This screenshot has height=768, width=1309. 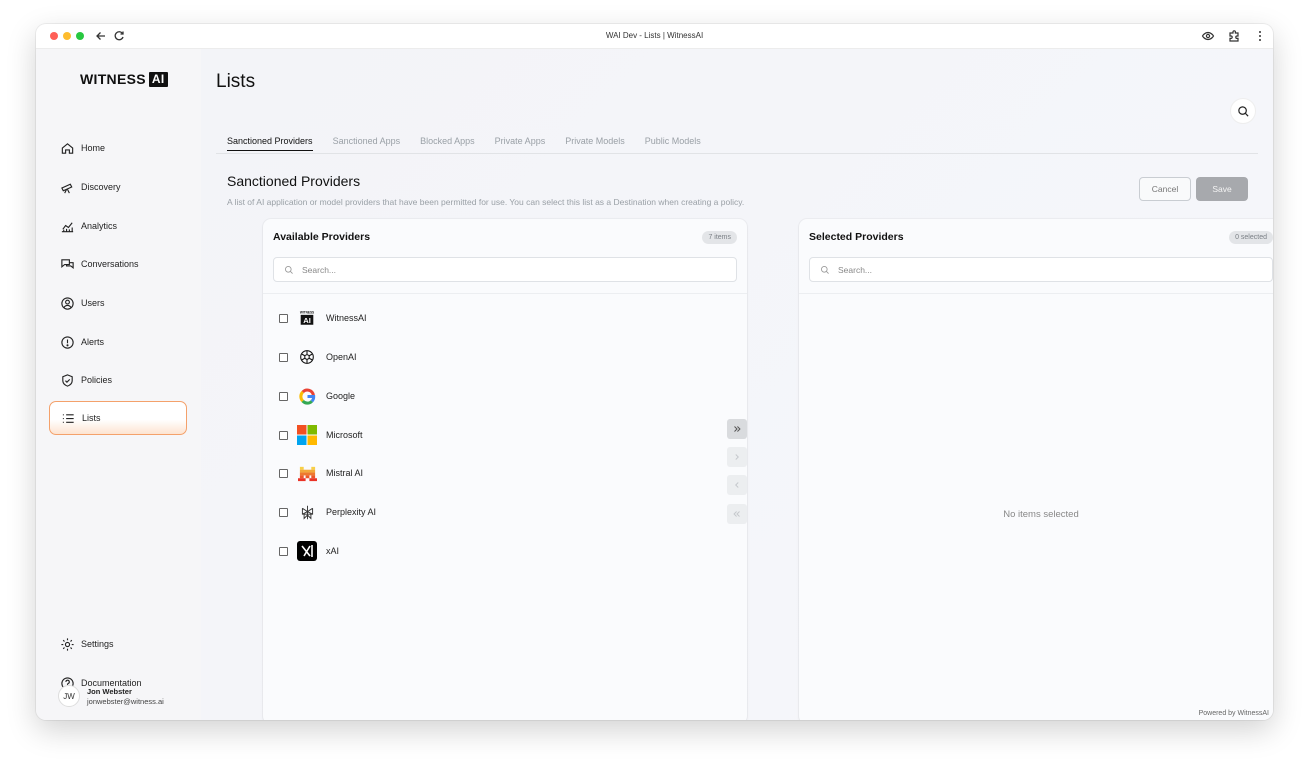 I want to click on provider-name: Perplexity AI, so click(x=351, y=512).